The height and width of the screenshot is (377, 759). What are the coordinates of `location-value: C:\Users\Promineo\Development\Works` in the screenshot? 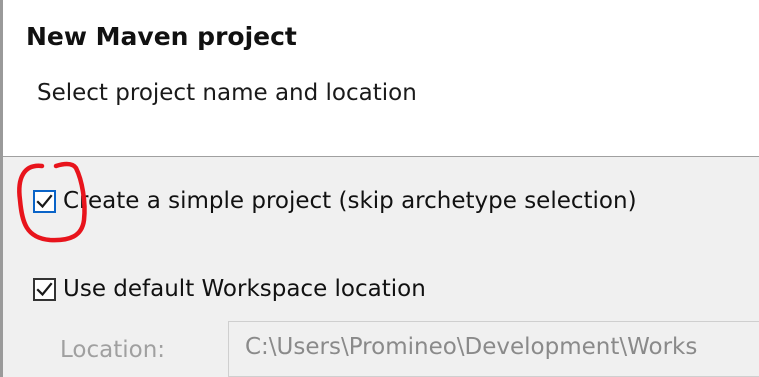 It's located at (471, 347).